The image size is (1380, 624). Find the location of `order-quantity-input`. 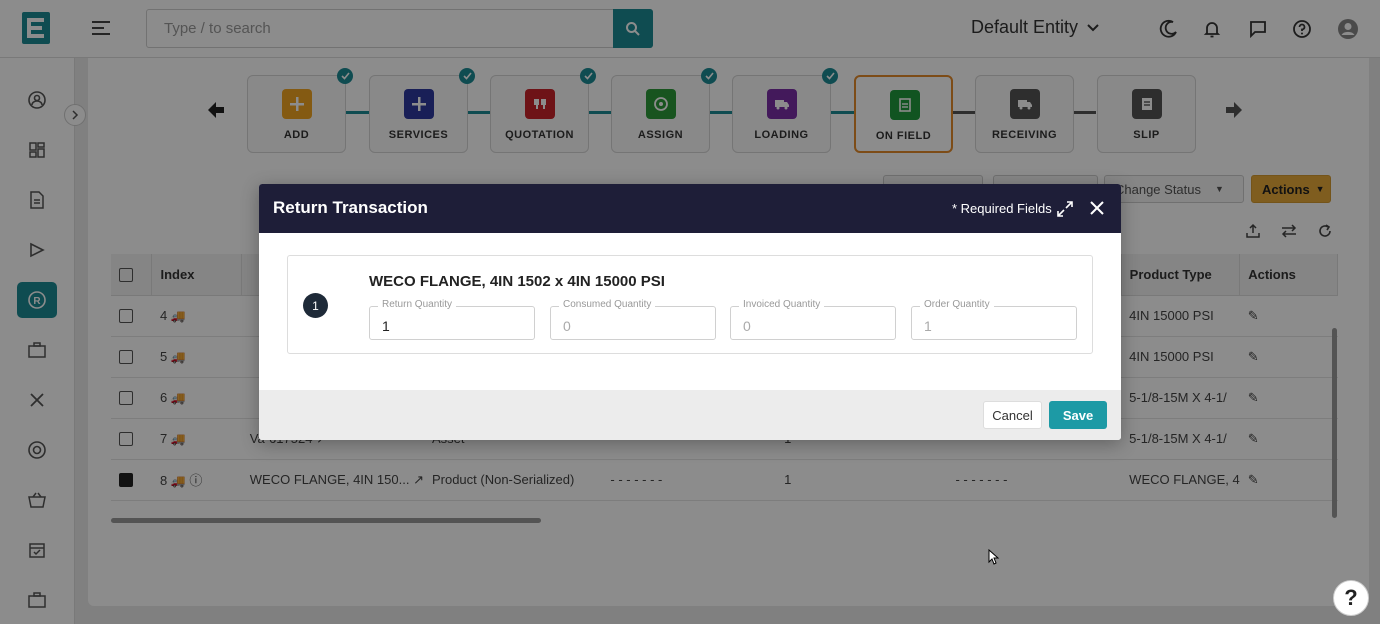

order-quantity-input is located at coordinates (994, 323).